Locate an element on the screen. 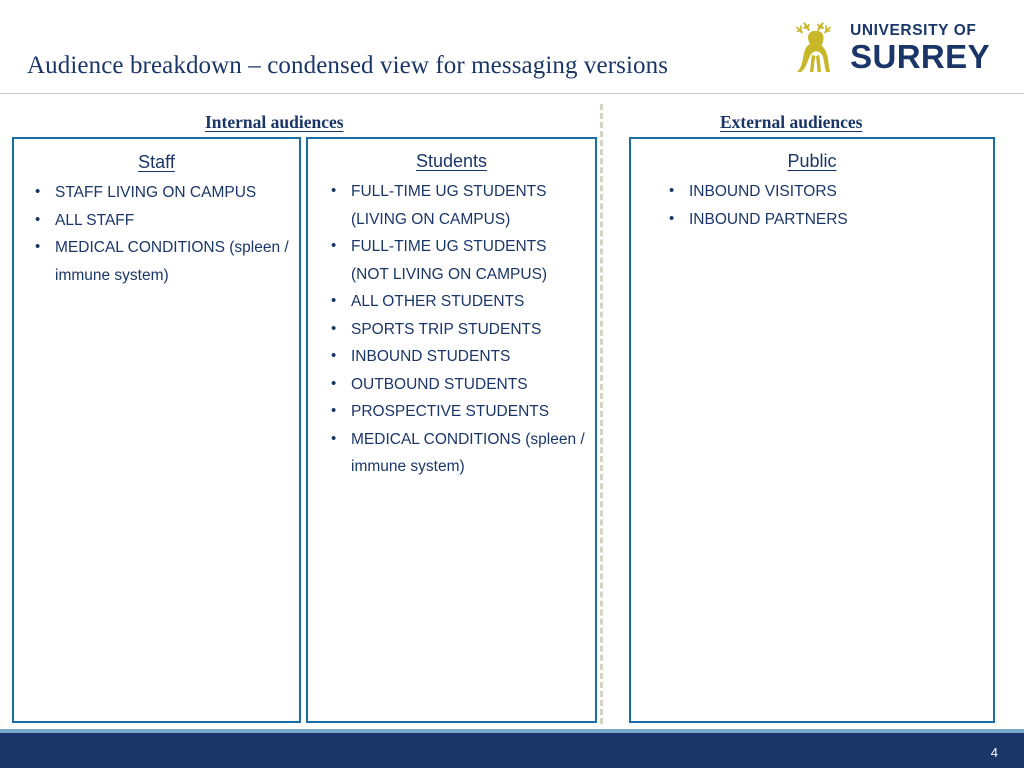 The image size is (1024, 768). logo-line-university-of: UNIVERSITY OF is located at coordinates (913, 31).